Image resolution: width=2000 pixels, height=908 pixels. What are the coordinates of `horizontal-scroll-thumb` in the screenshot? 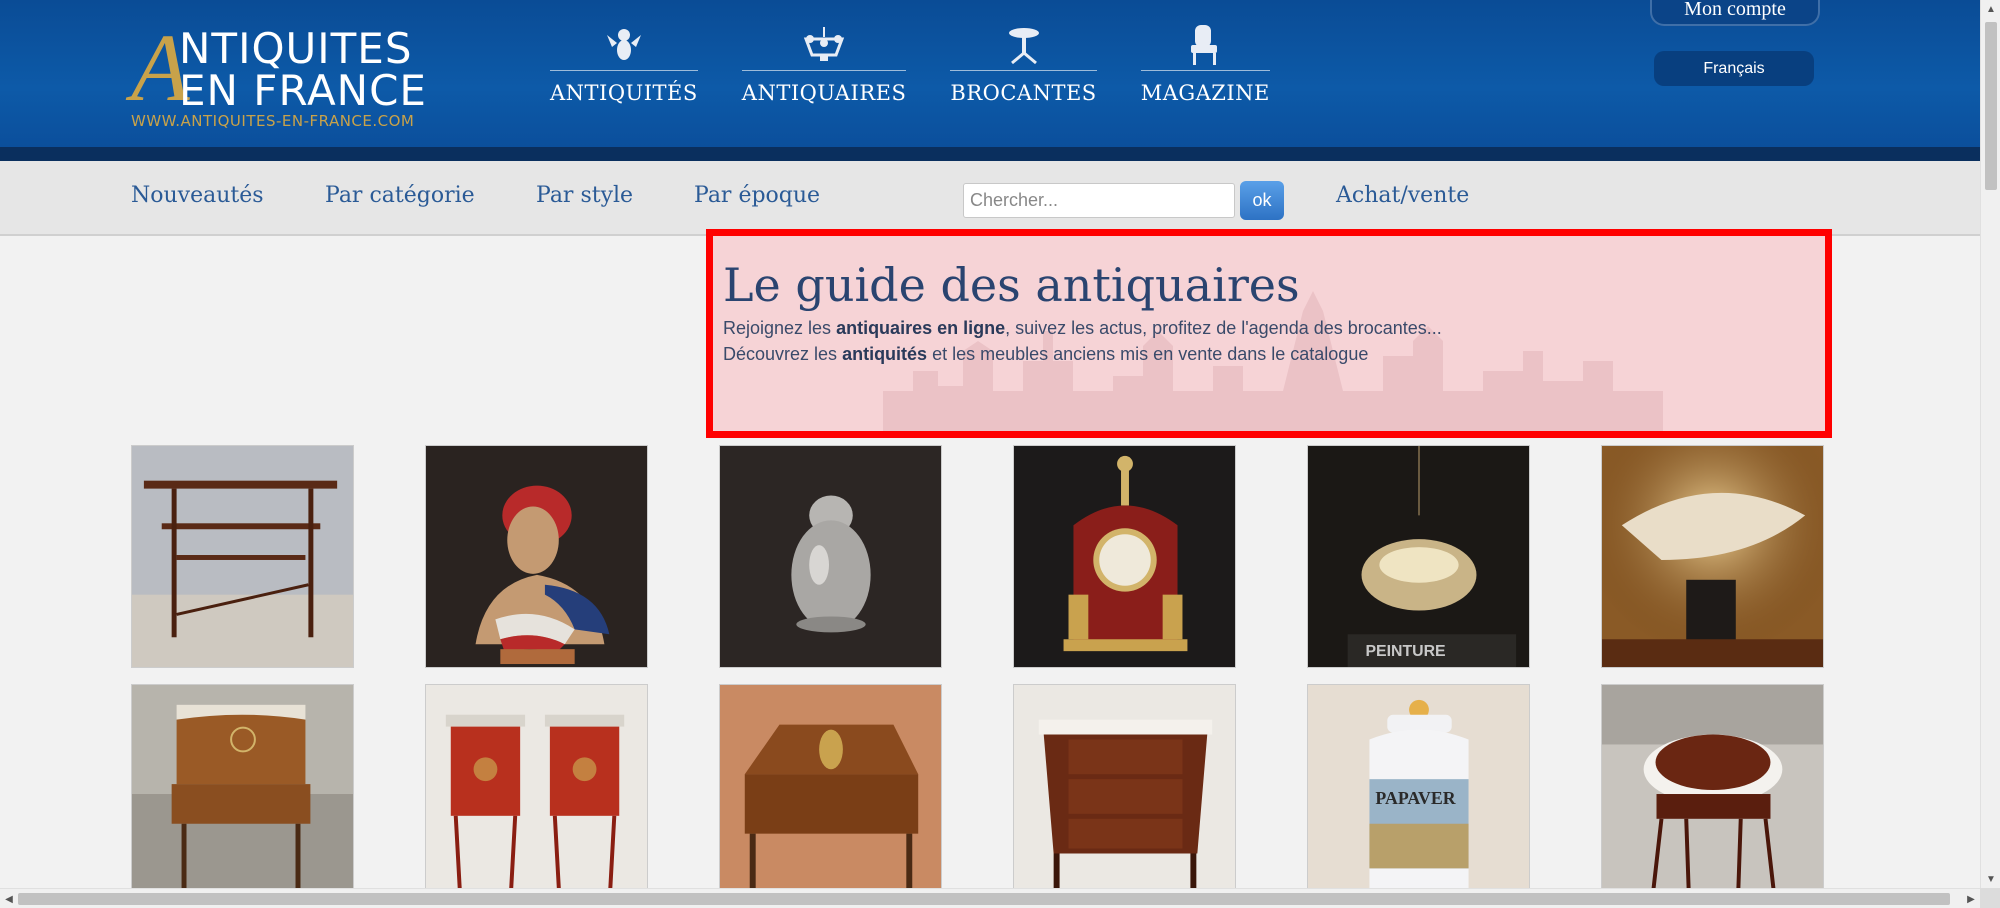 It's located at (984, 899).